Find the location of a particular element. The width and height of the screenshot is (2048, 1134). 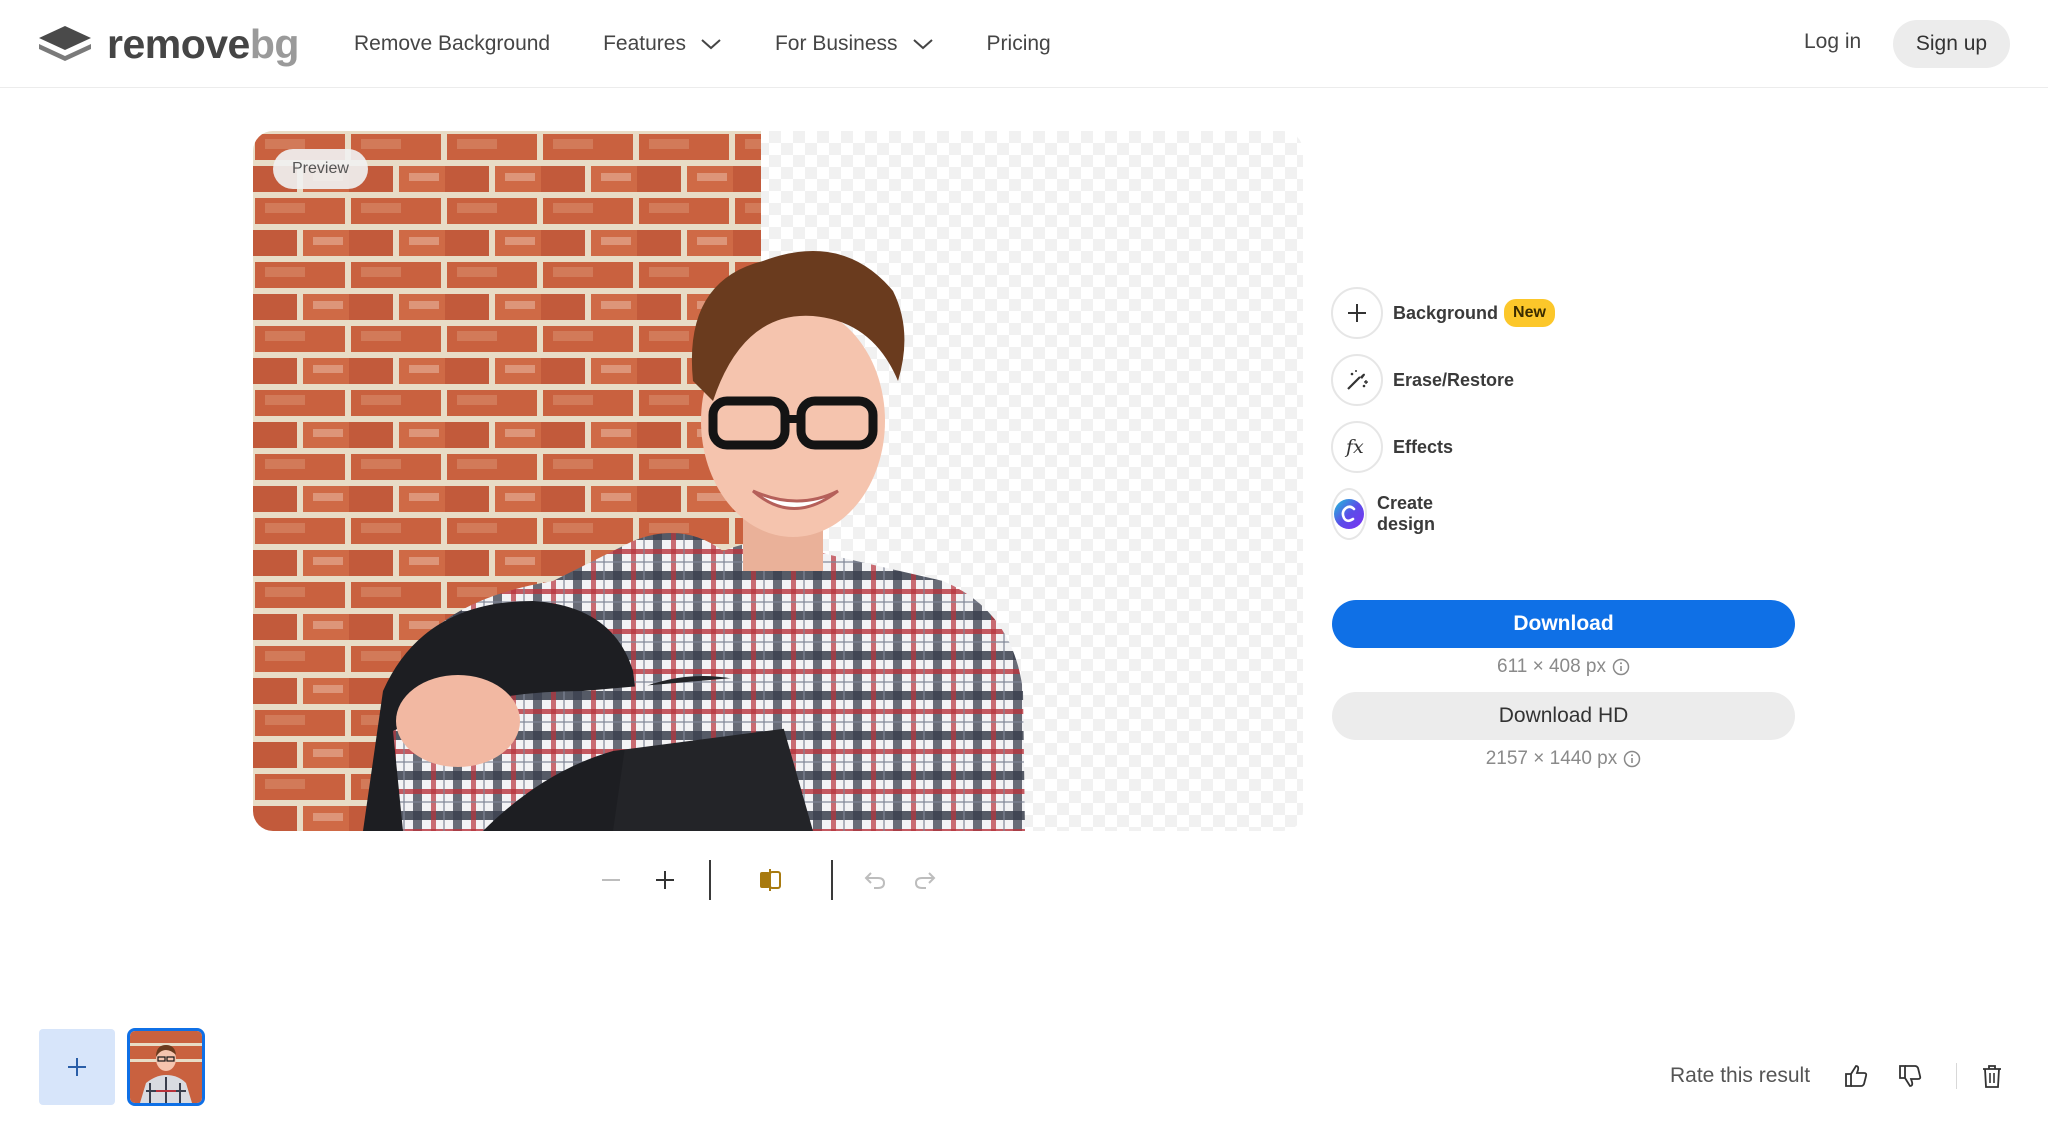

footer-divider is located at coordinates (1956, 1076).